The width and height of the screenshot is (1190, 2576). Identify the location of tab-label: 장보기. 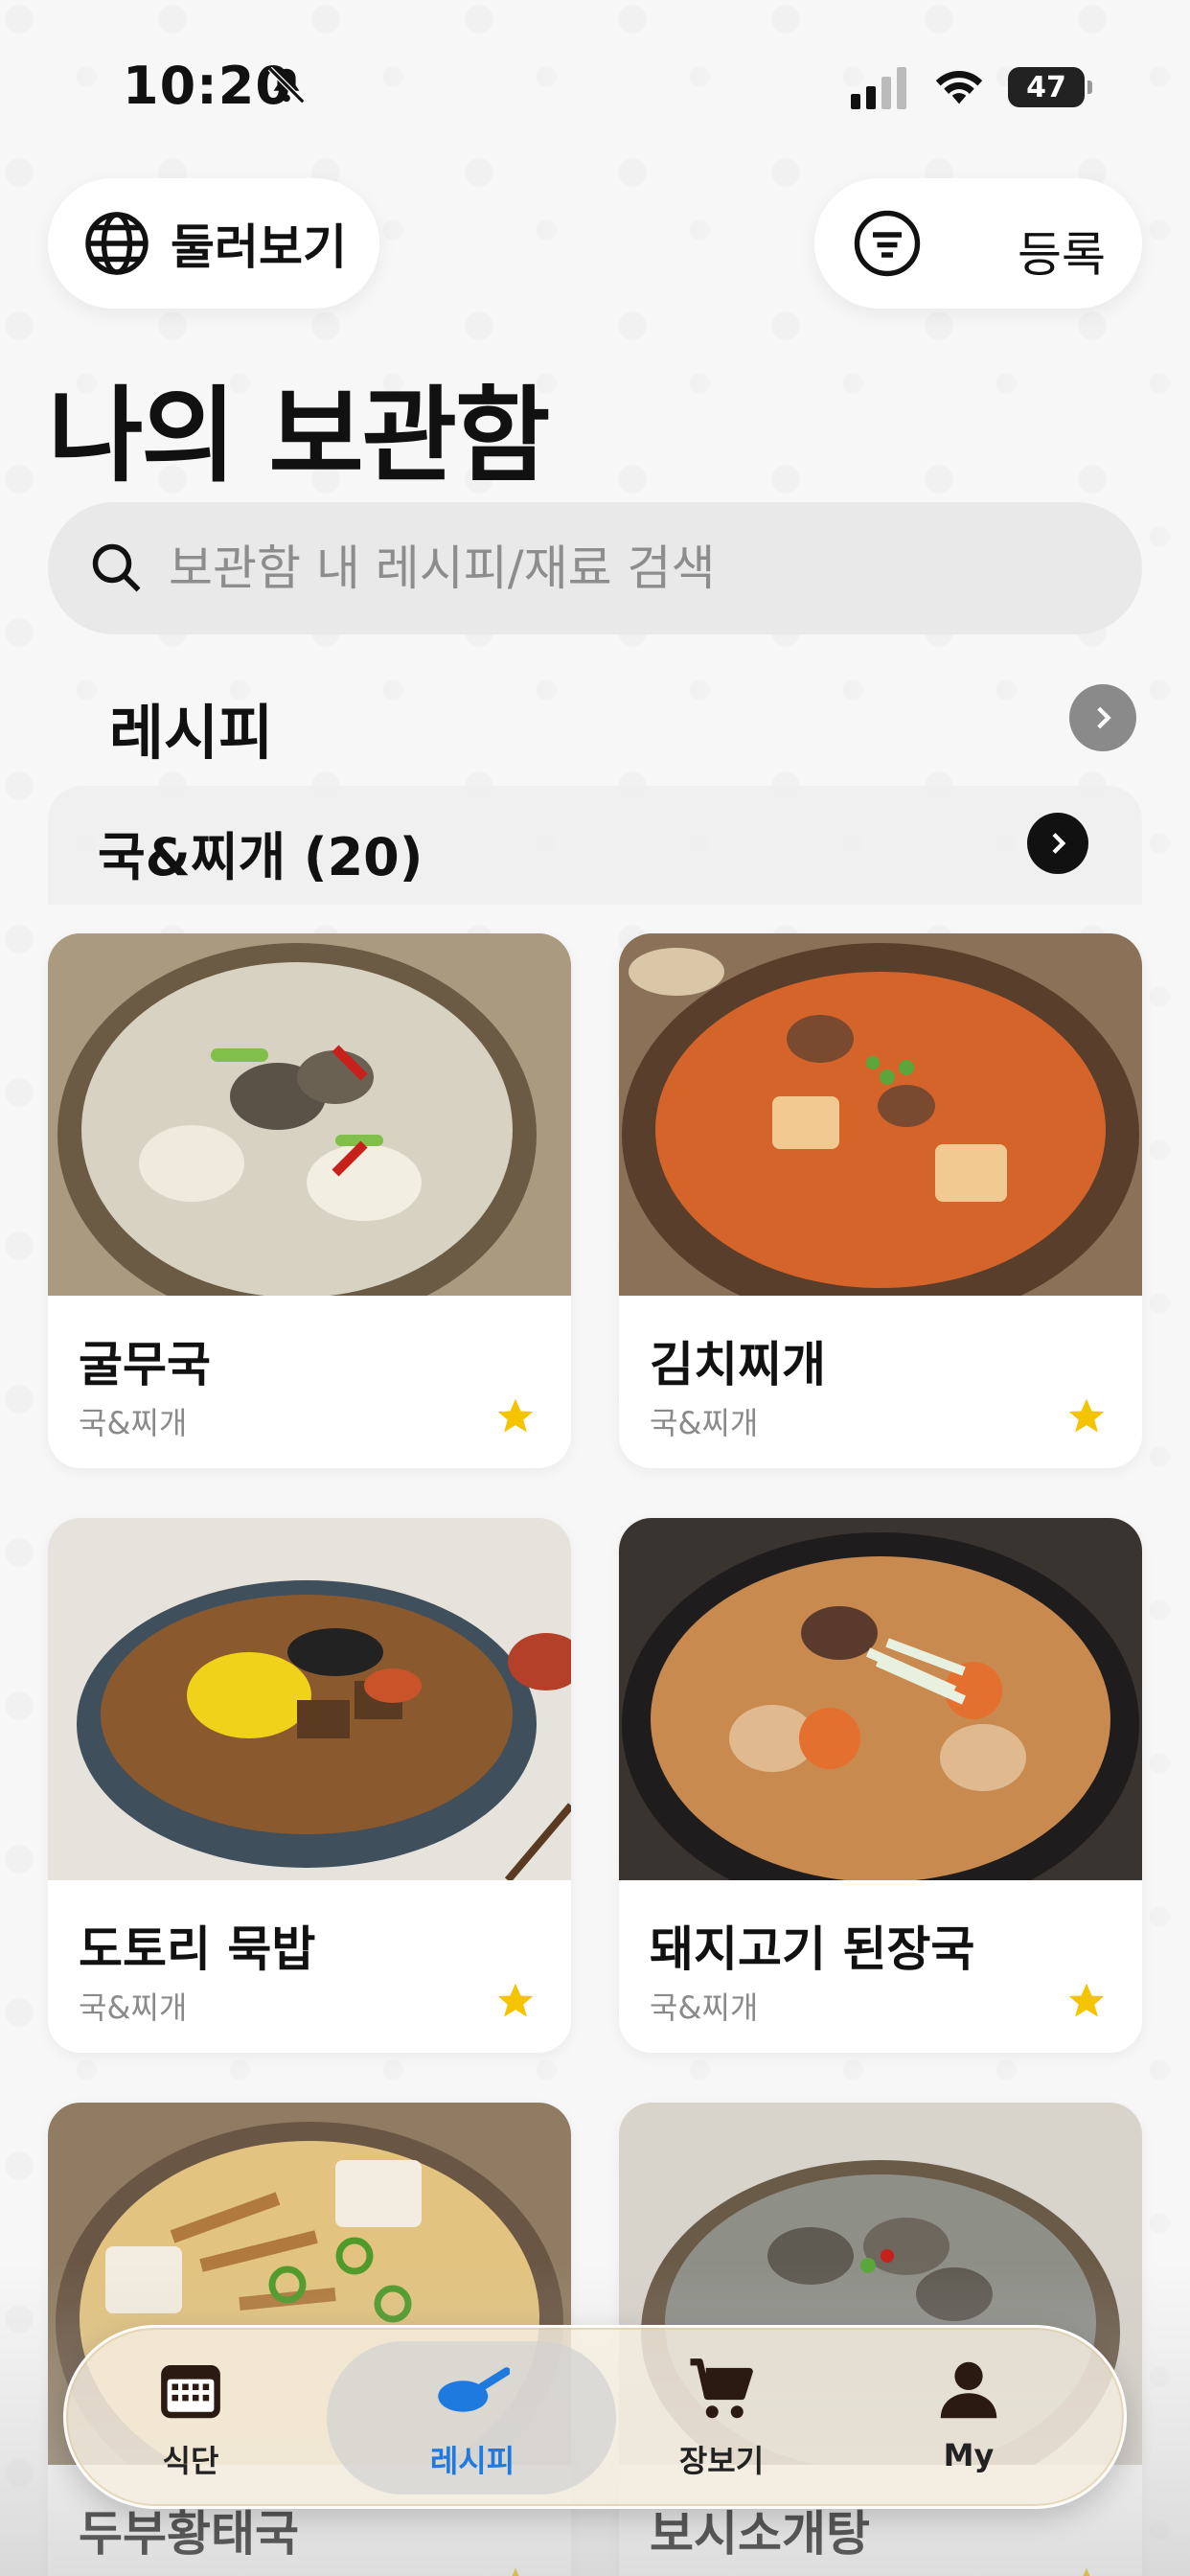
(722, 2461).